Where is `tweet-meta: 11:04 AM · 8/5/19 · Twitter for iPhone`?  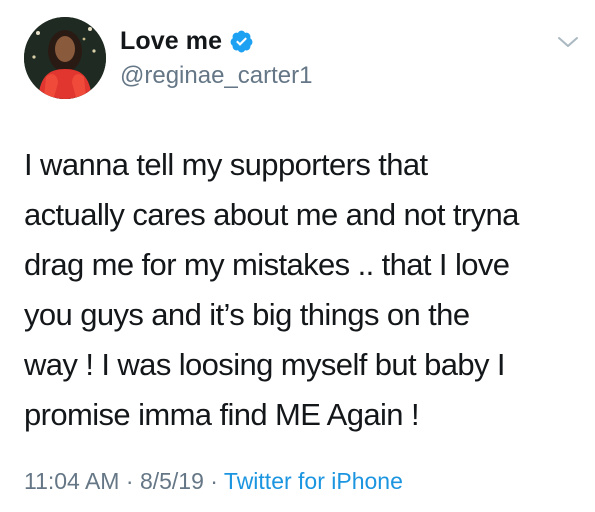
tweet-meta: 11:04 AM · 8/5/19 · Twitter for iPhone is located at coordinates (213, 481).